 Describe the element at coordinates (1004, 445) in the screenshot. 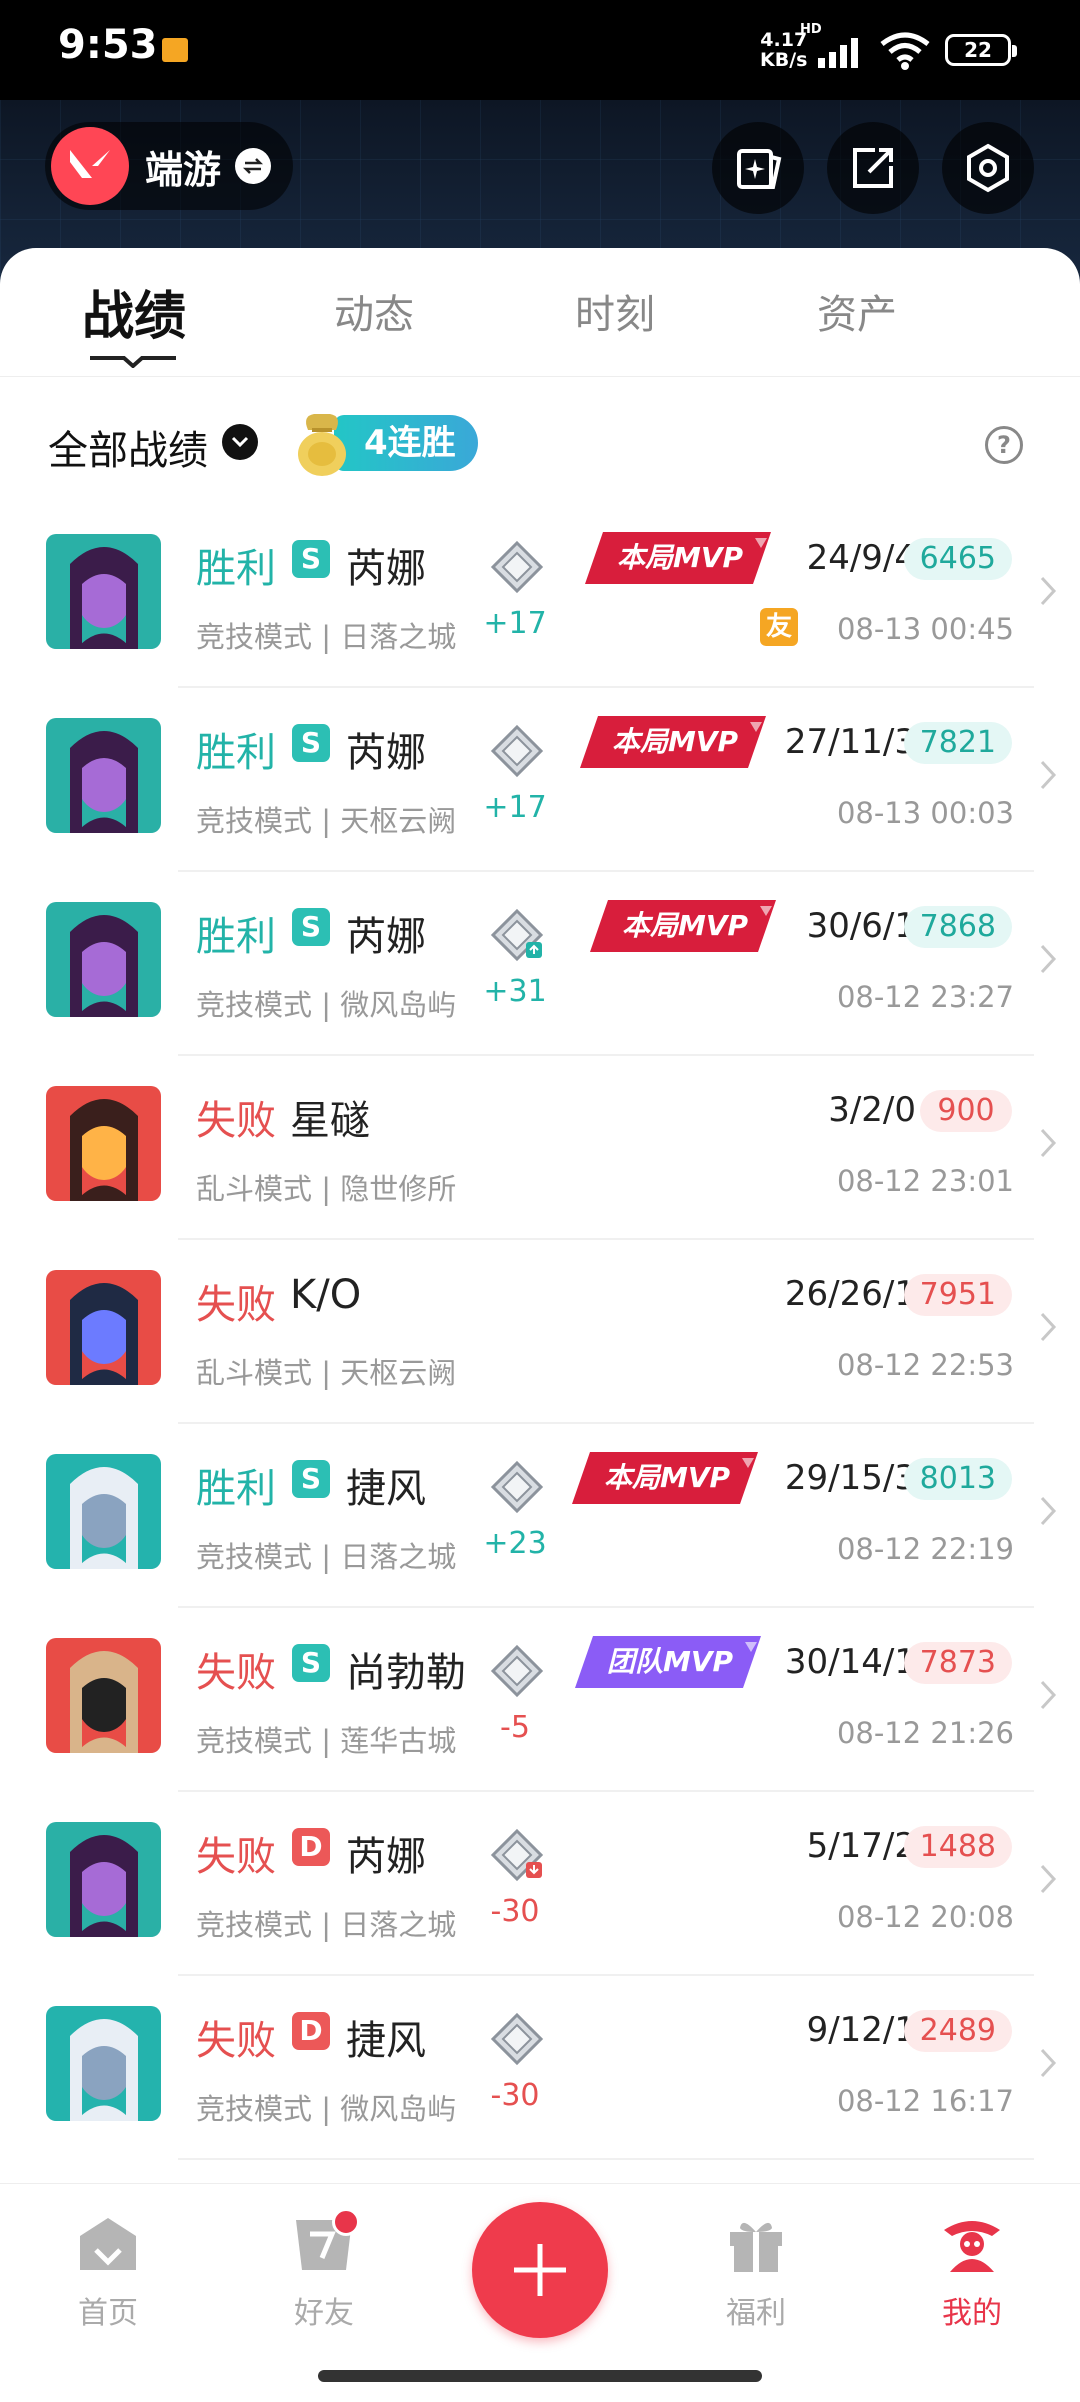

I see `help-icon: ?` at that location.